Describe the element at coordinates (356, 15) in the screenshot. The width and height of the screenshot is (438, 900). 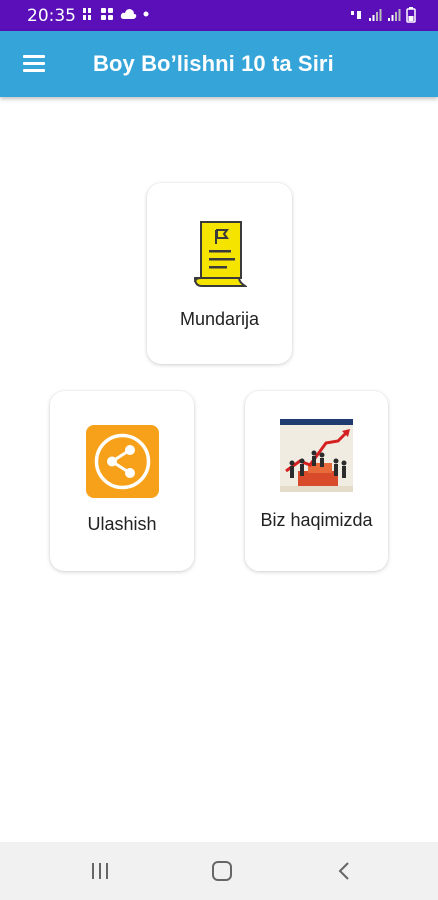
I see `network-4g-icon` at that location.